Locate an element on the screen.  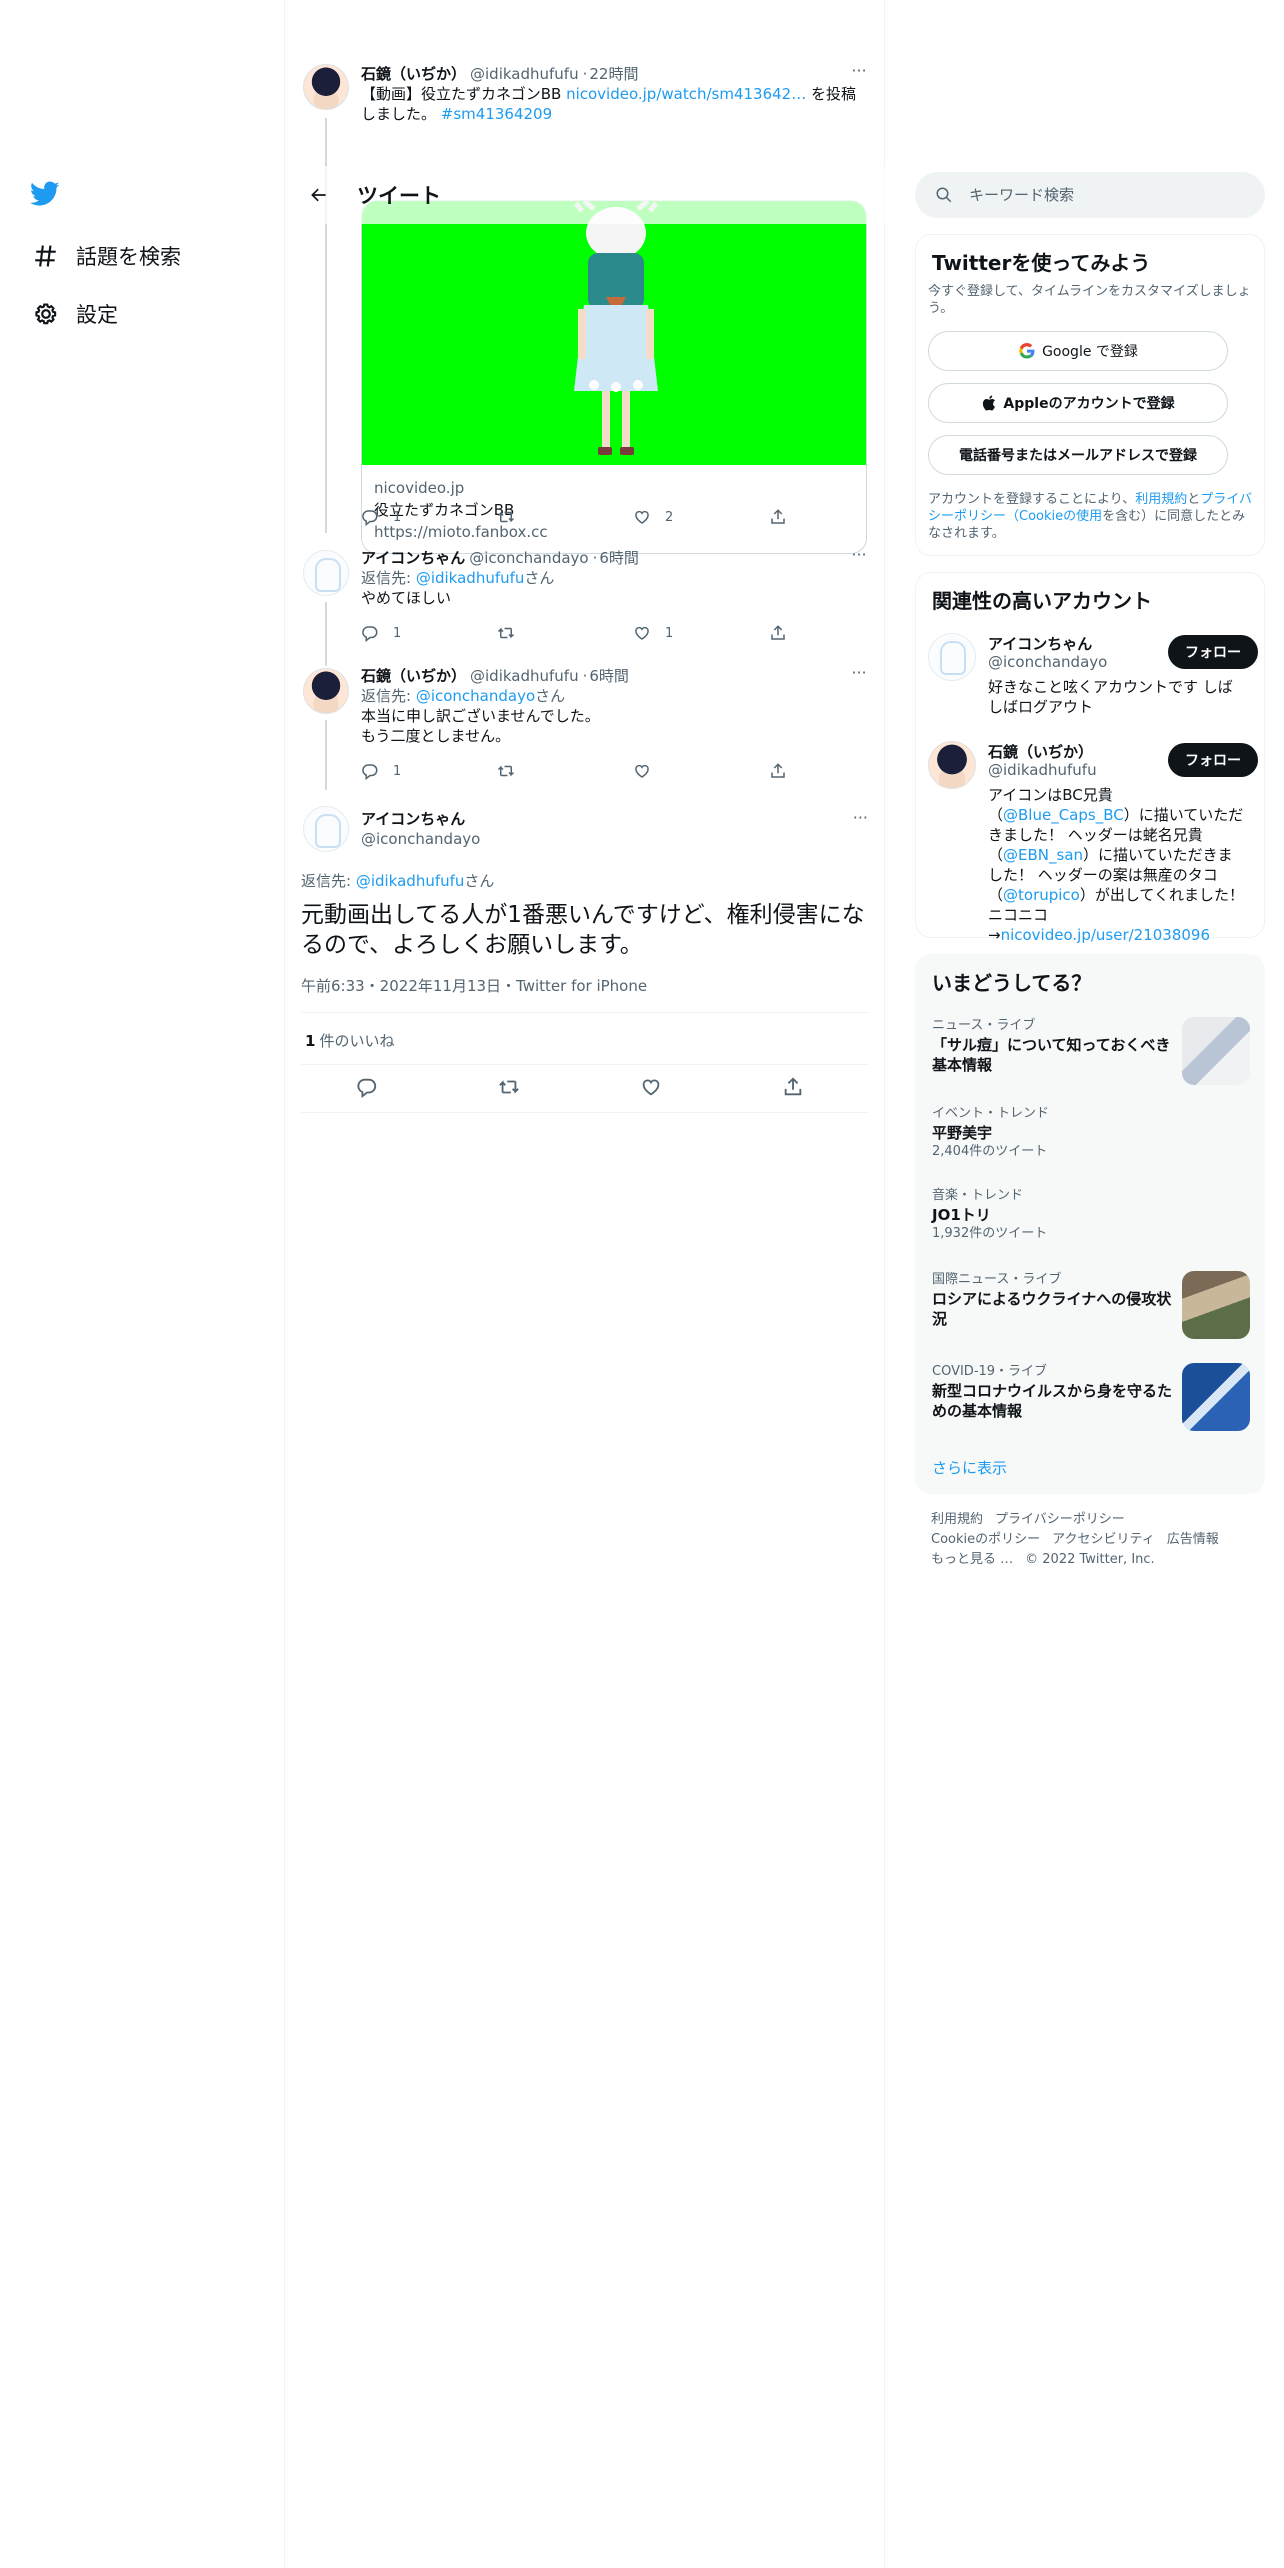
divider is located at coordinates (585, 1064).